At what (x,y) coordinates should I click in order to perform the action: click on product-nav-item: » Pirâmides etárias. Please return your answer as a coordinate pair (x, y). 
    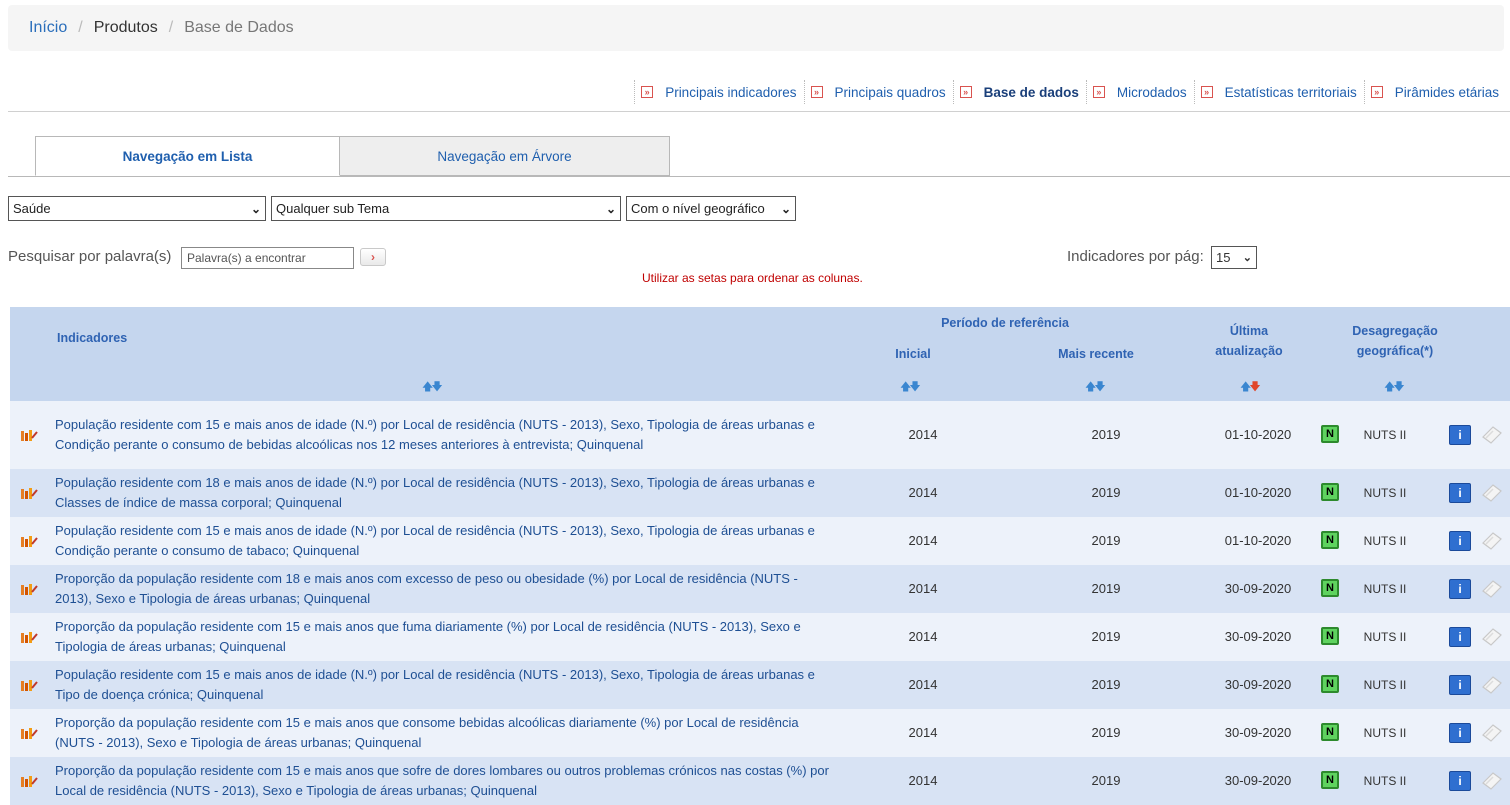
    Looking at the image, I should click on (1434, 92).